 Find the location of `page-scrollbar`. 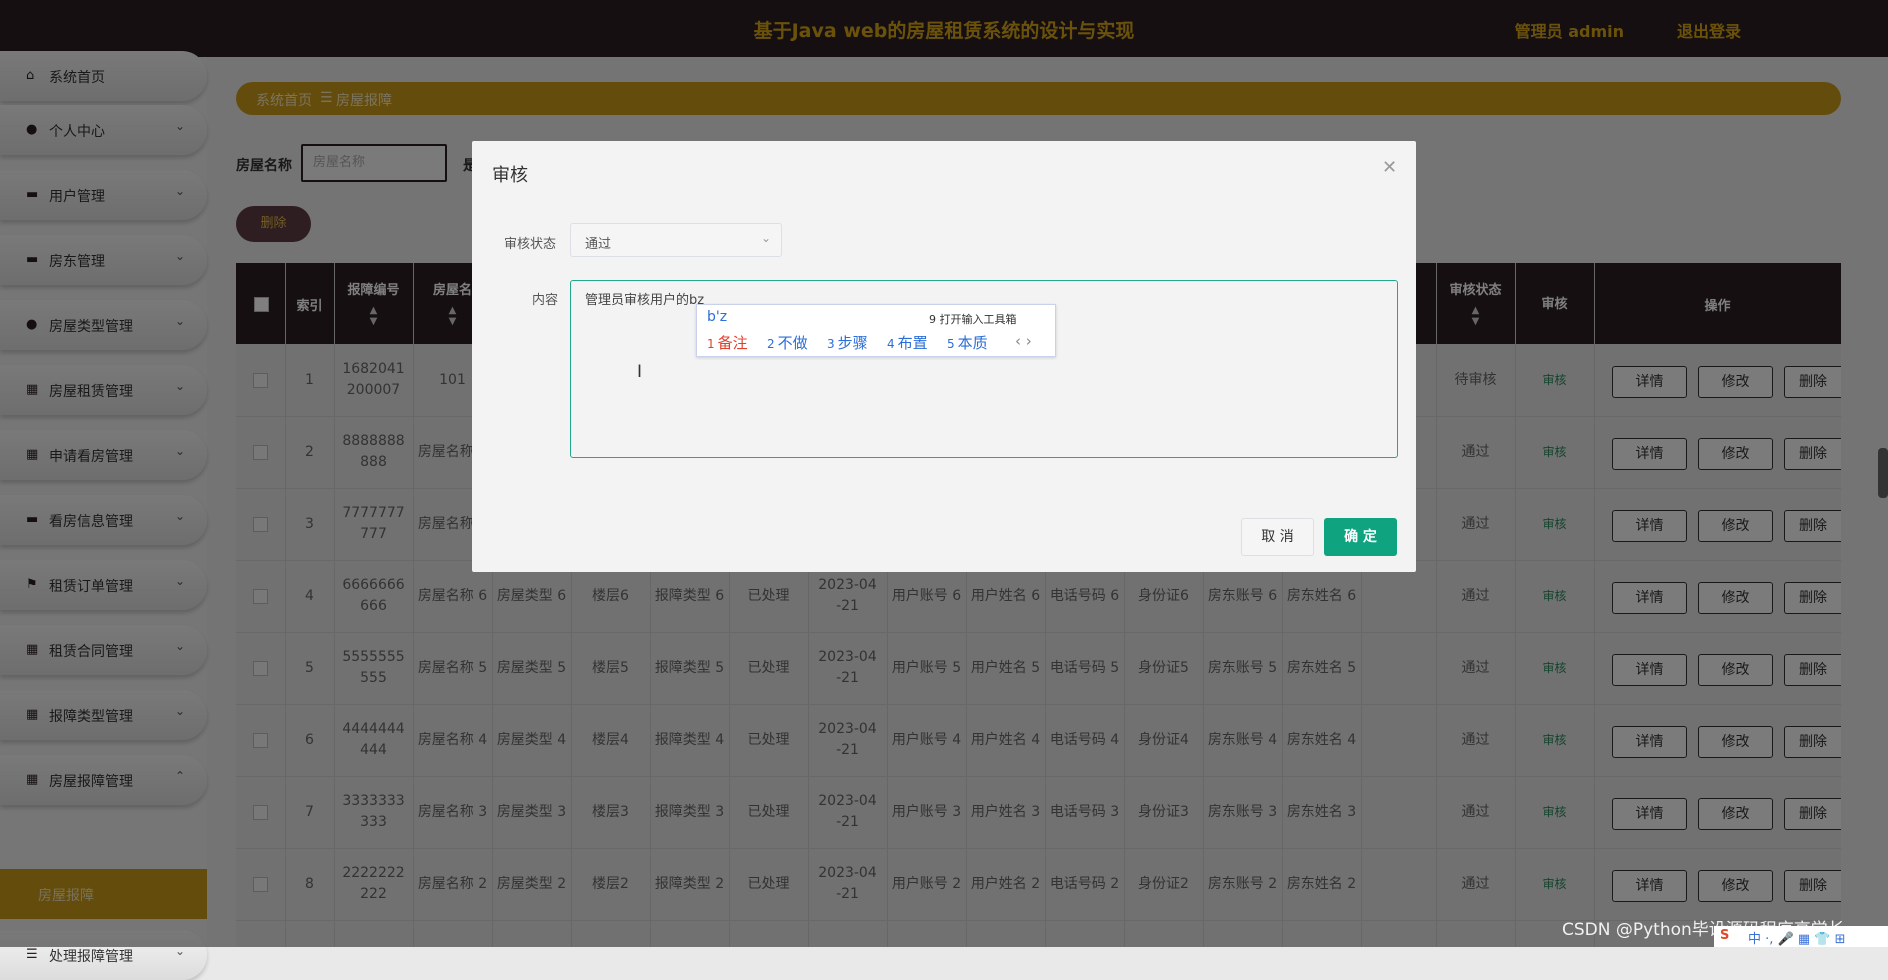

page-scrollbar is located at coordinates (1883, 473).